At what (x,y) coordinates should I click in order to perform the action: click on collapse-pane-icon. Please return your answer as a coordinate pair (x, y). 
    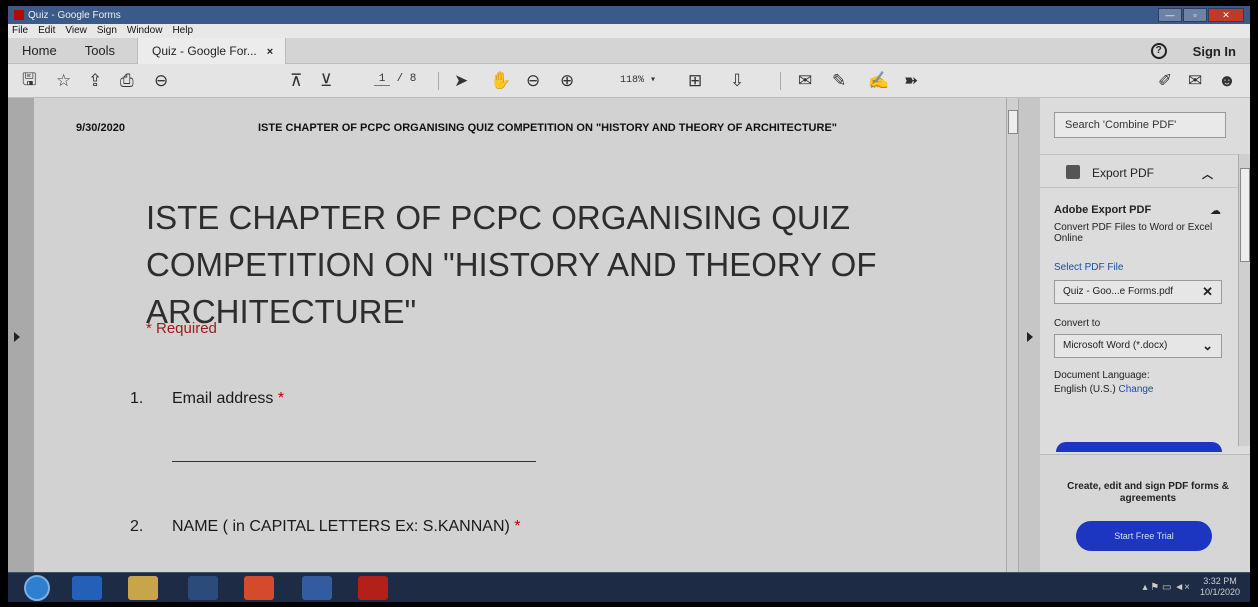
    Looking at the image, I should click on (1030, 337).